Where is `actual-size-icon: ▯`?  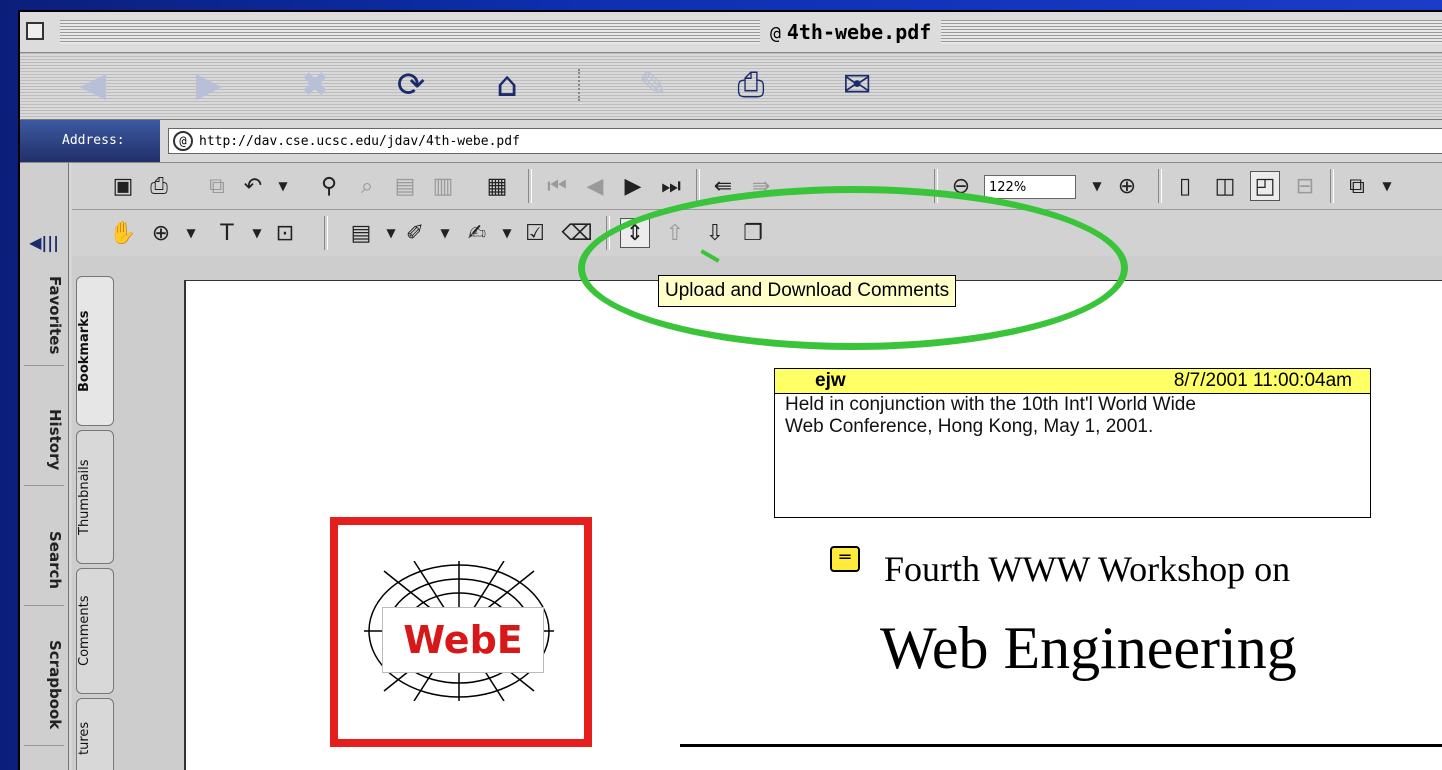
actual-size-icon: ▯ is located at coordinates (1185, 186).